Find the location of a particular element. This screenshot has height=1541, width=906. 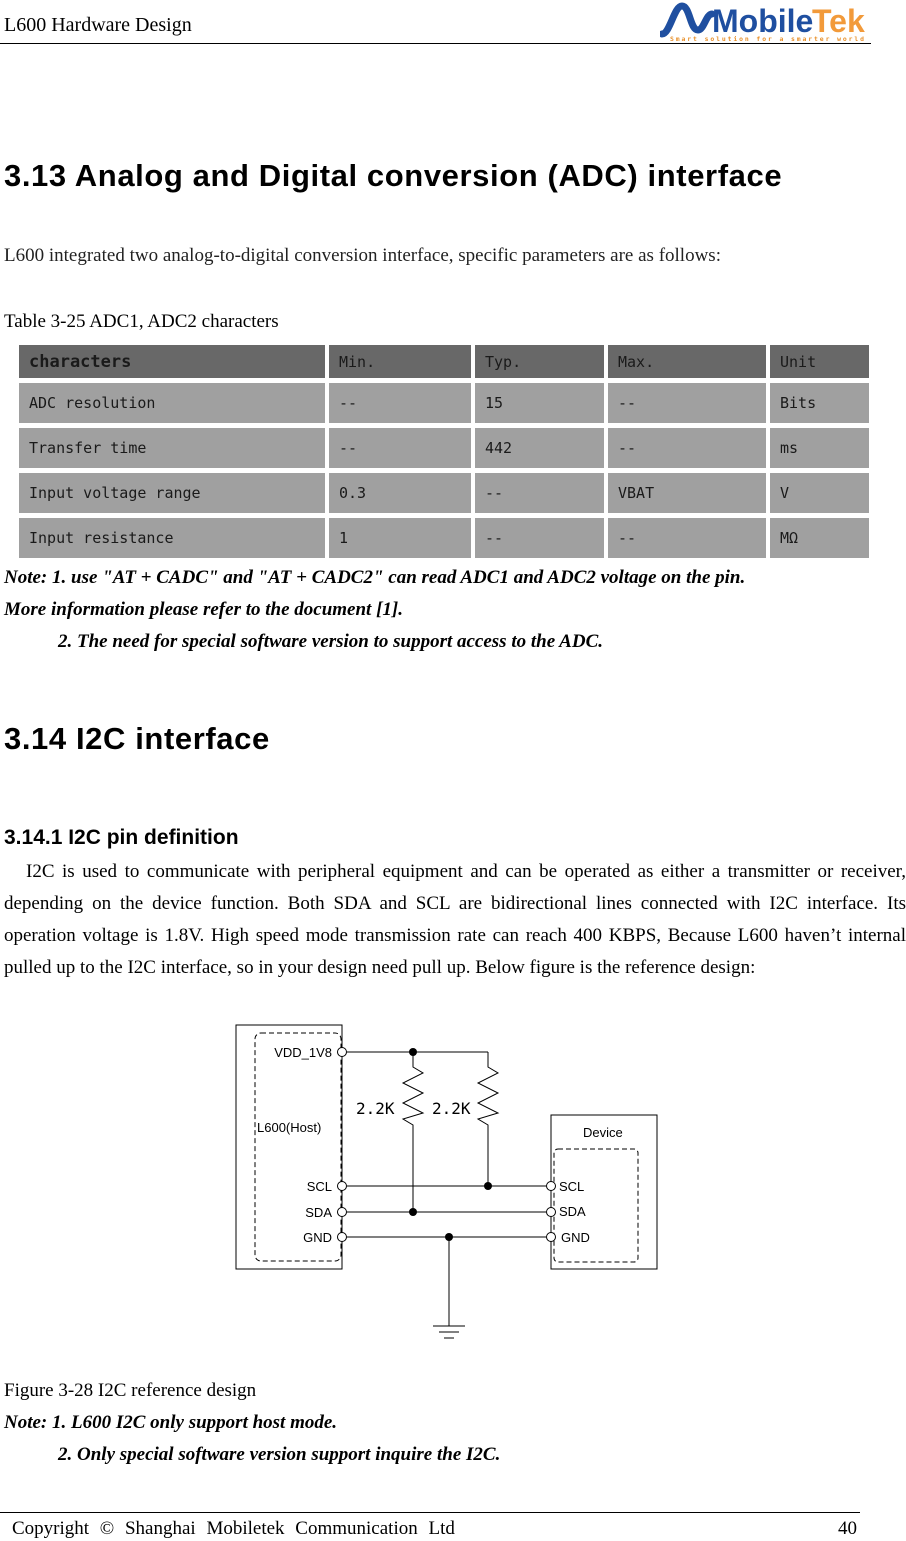

resistor-2-icon is located at coordinates (488, 1119).